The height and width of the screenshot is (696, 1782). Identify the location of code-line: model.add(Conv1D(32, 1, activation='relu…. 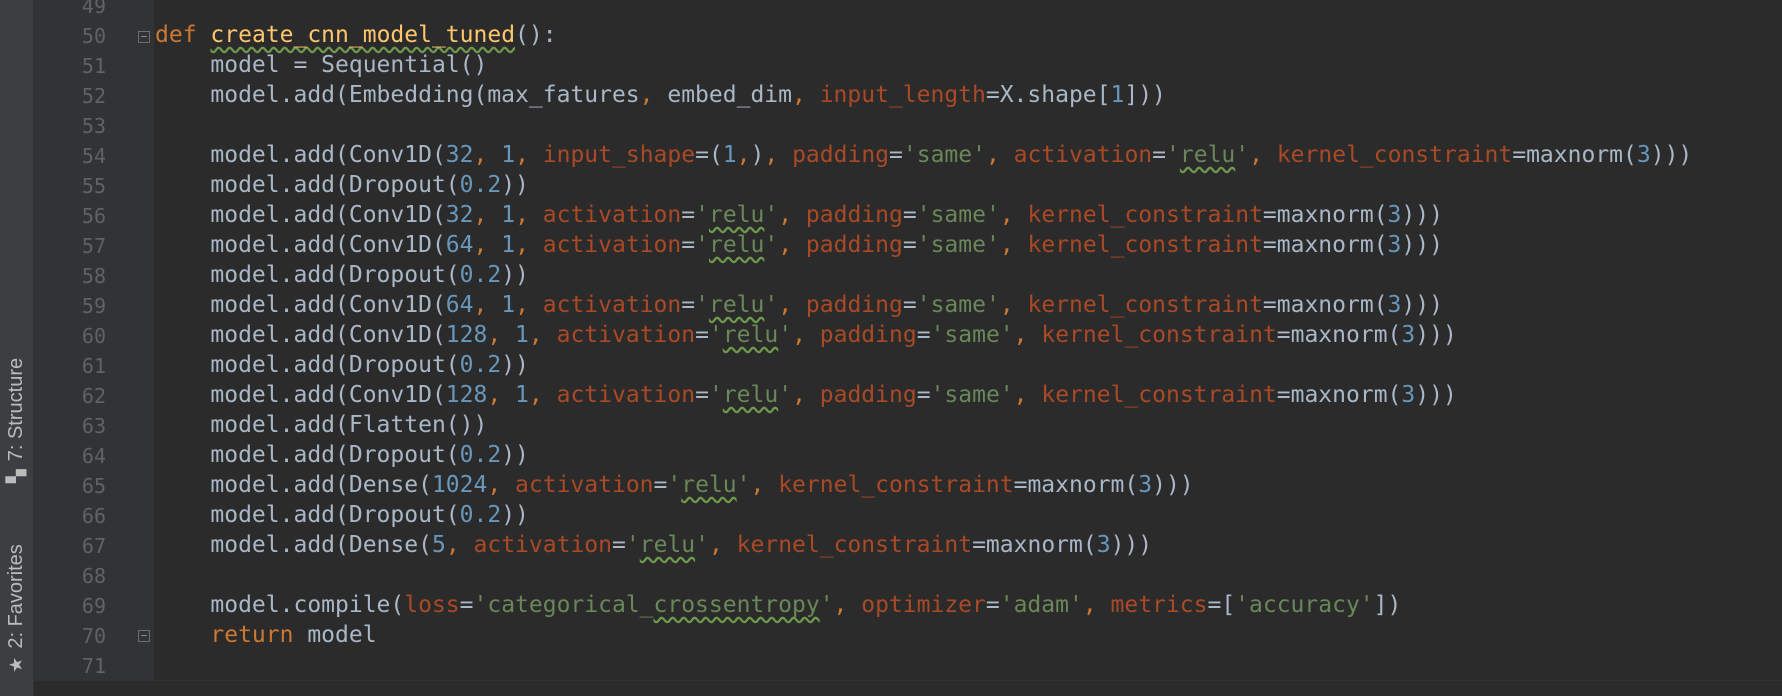
(799, 215).